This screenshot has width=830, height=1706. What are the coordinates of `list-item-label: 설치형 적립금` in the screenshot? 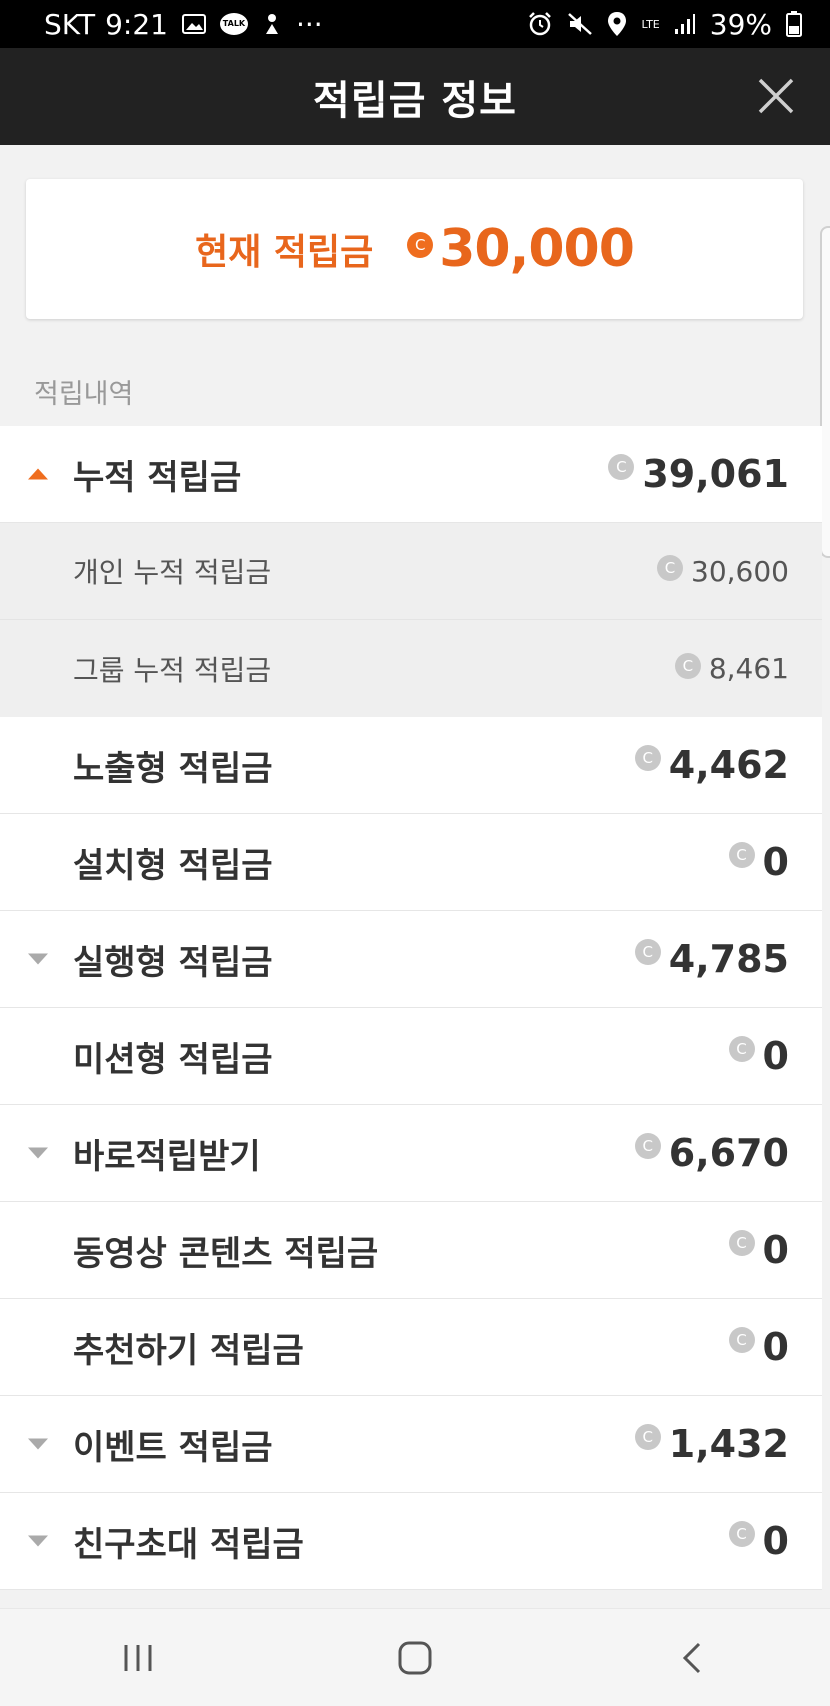 It's located at (173, 865).